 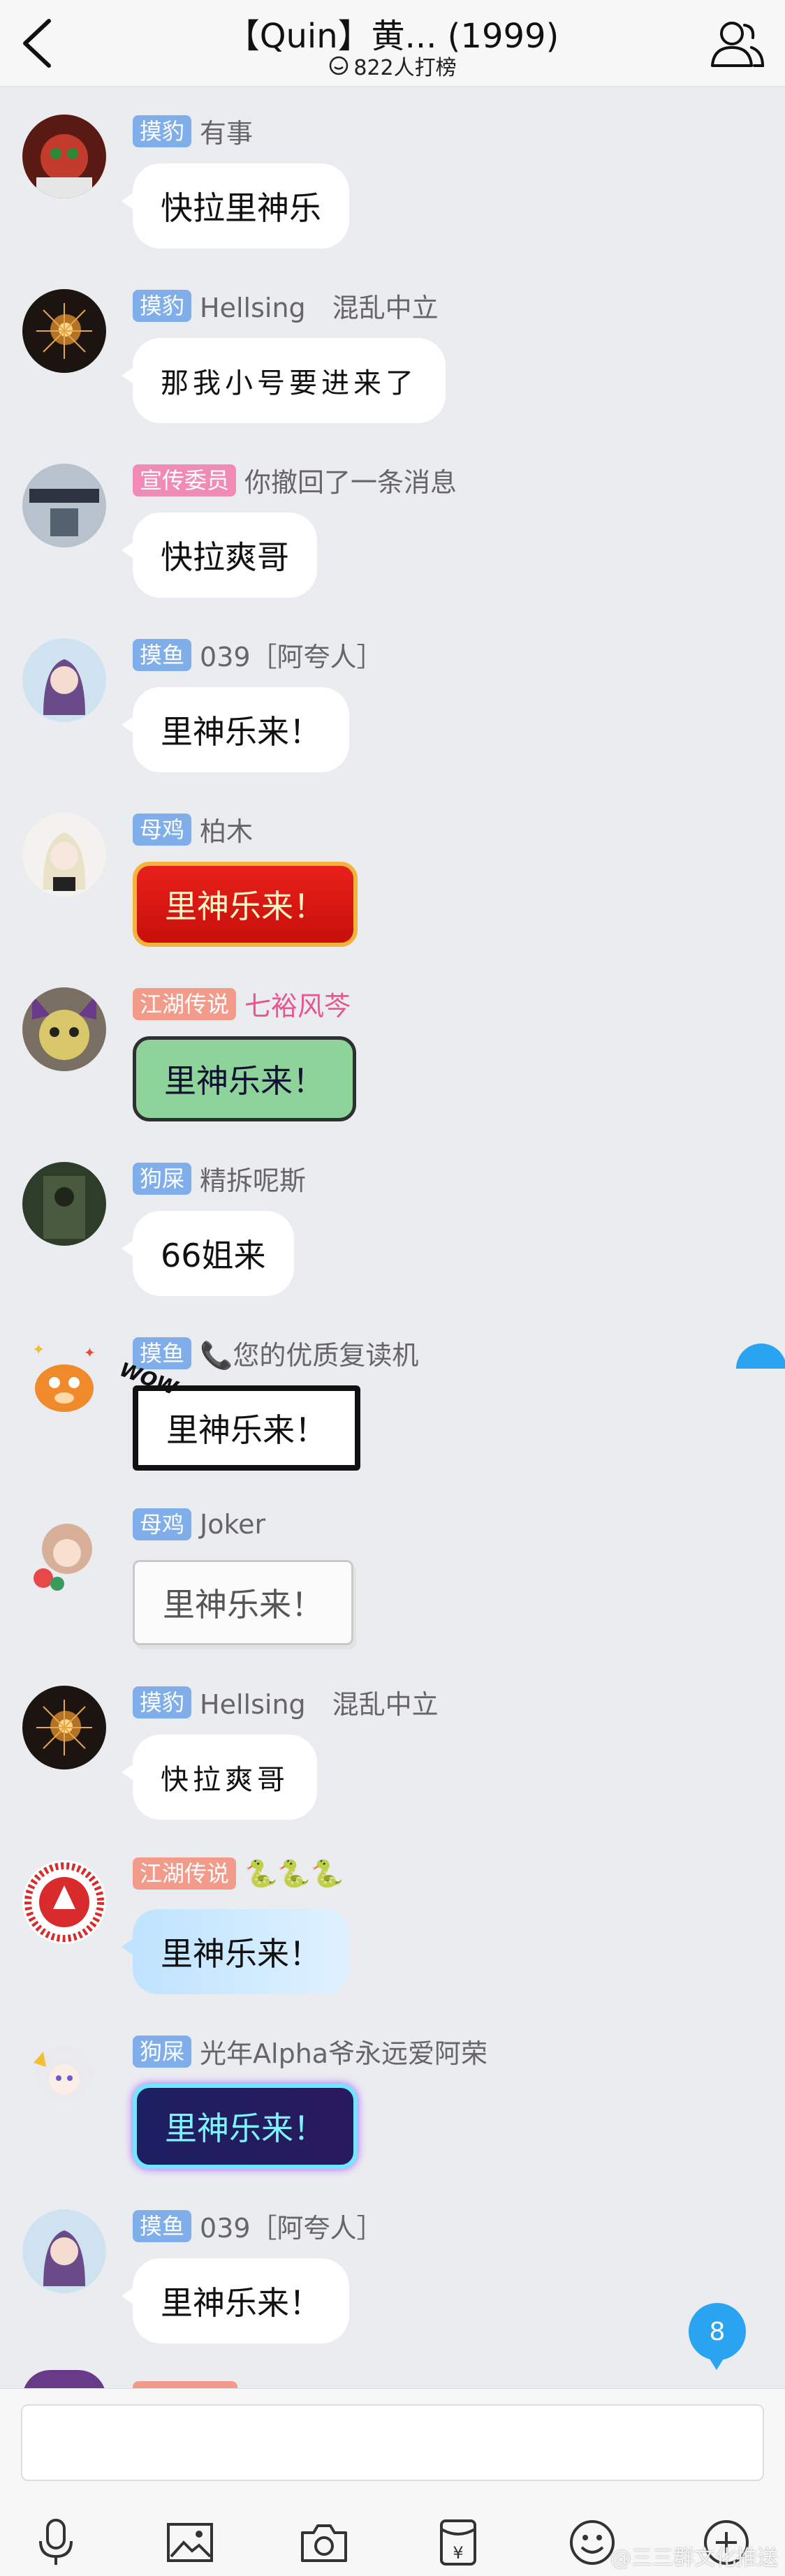 What do you see at coordinates (592, 2542) in the screenshot?
I see `emoji-icon` at bounding box center [592, 2542].